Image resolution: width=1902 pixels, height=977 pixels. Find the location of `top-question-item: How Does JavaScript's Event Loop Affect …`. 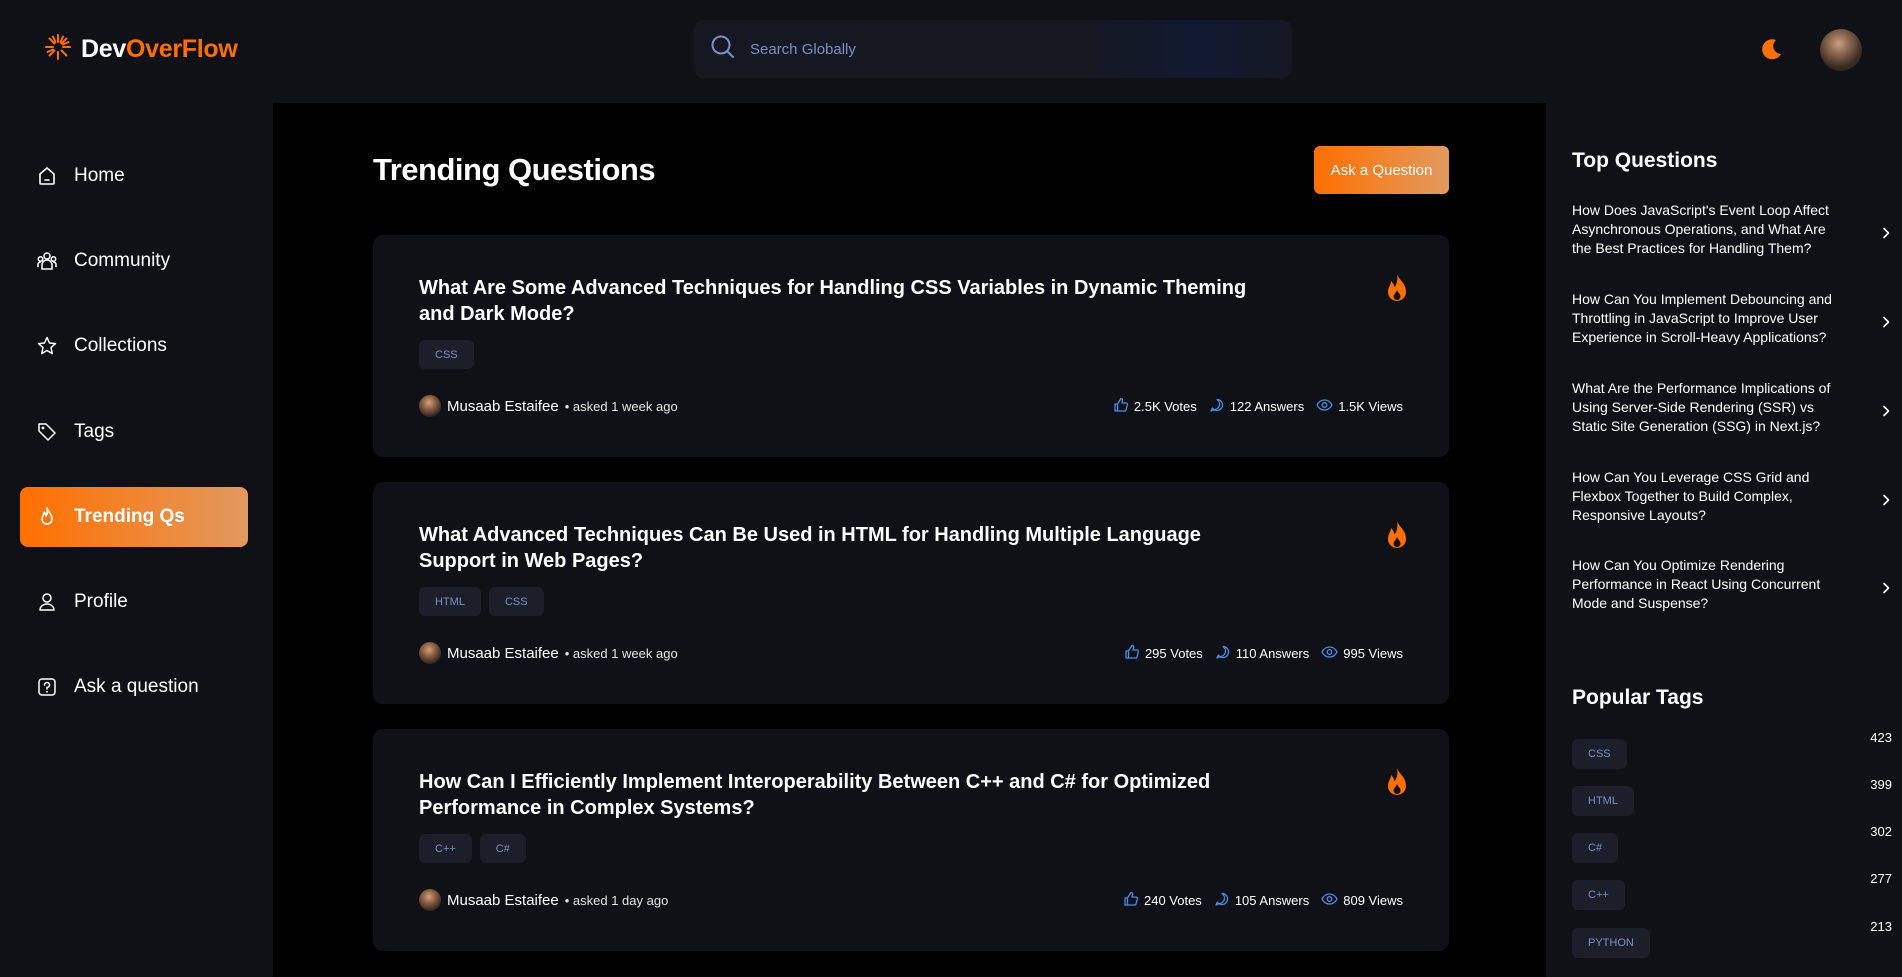

top-question-item: How Does JavaScript's Event Loop Affect … is located at coordinates (1732, 232).